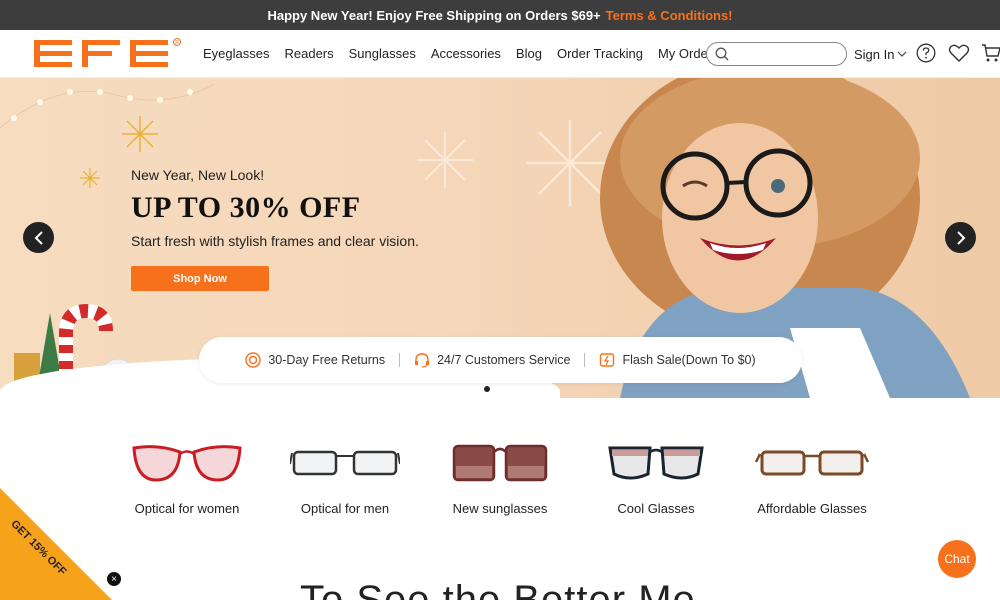 The height and width of the screenshot is (600, 1000). I want to click on category-affordable-glasses: Affordable Glasses, so click(812, 478).